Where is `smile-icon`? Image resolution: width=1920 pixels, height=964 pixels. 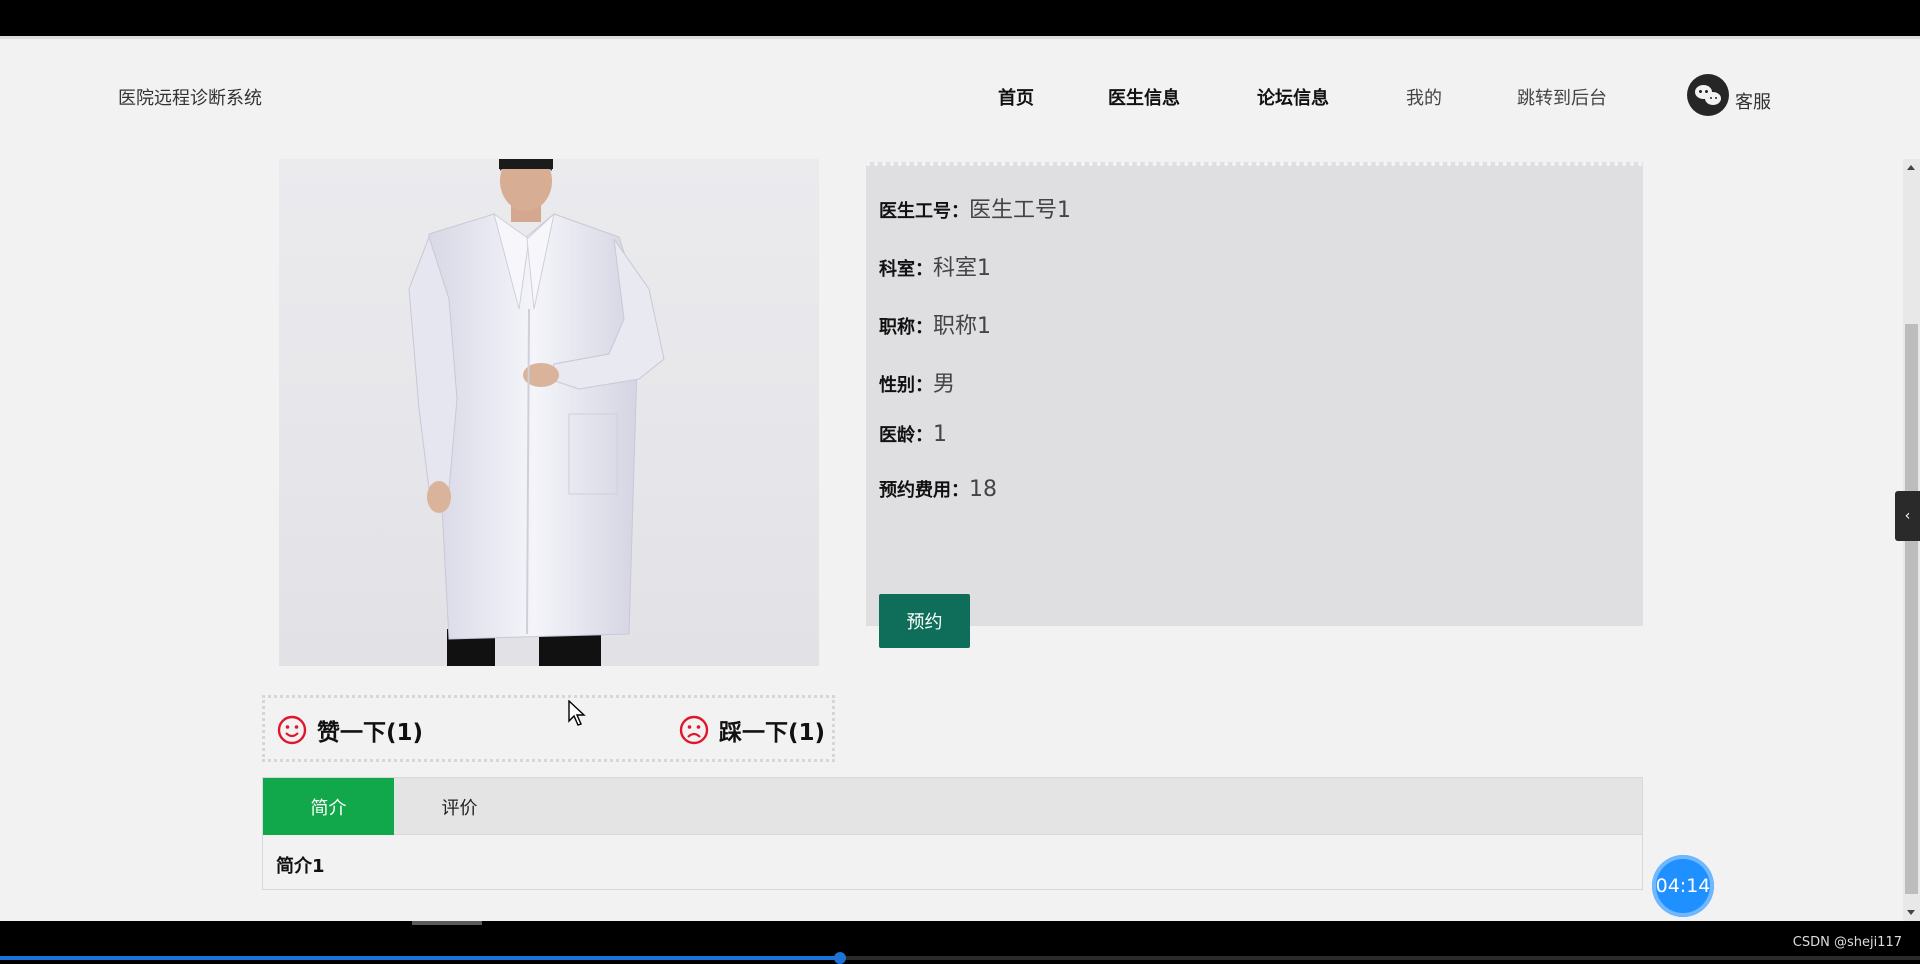
smile-icon is located at coordinates (292, 730).